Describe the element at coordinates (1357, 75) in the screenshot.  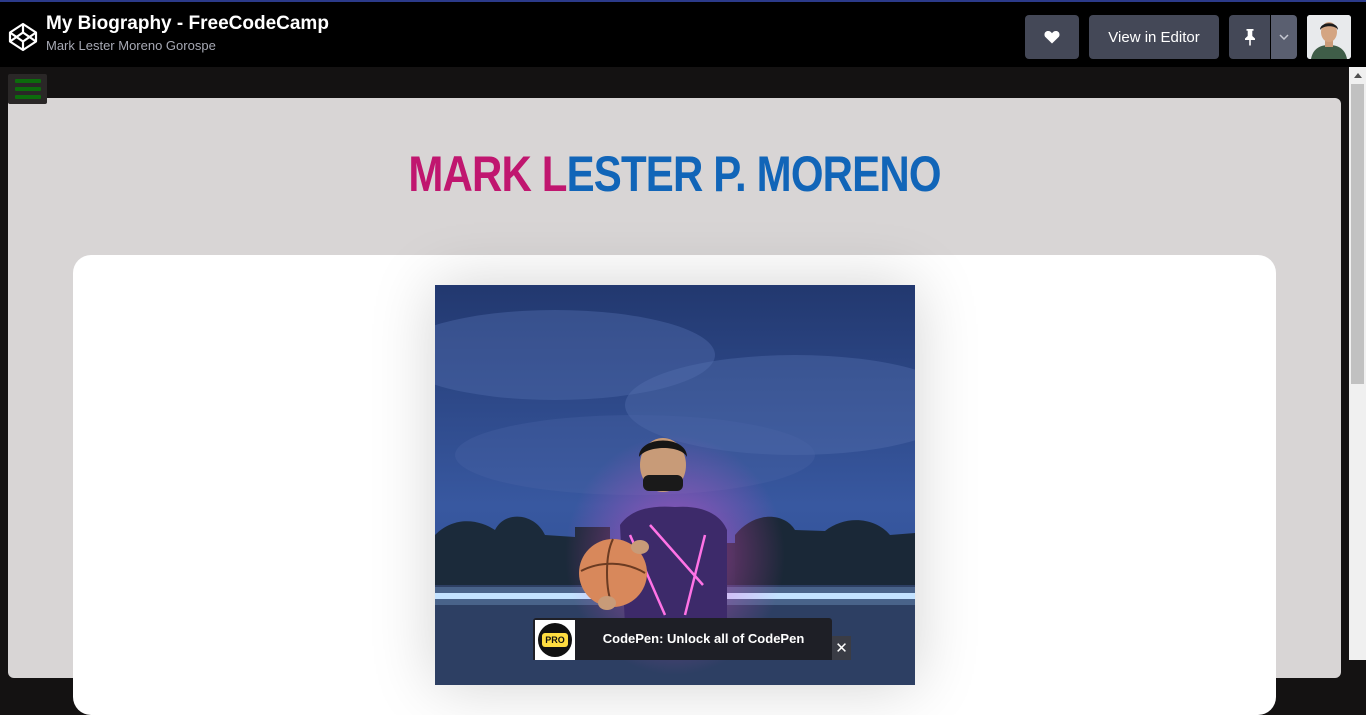
I see `scroll-up-arrow-icon` at that location.